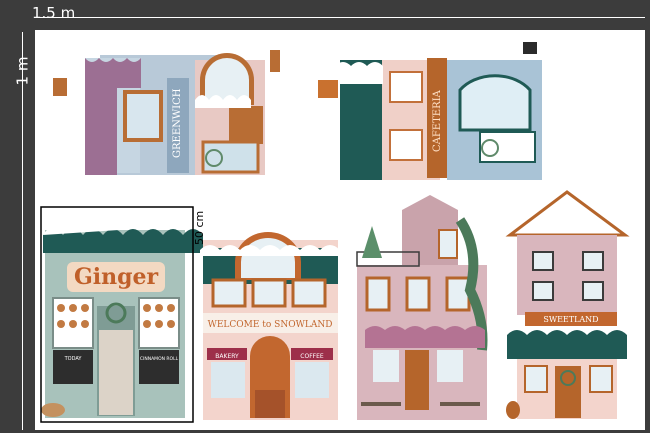 This screenshot has width=650, height=433. Describe the element at coordinates (122, 316) in the screenshot. I see `ginger-shop: Ginger TODAY CINNAMON ROLL` at that location.